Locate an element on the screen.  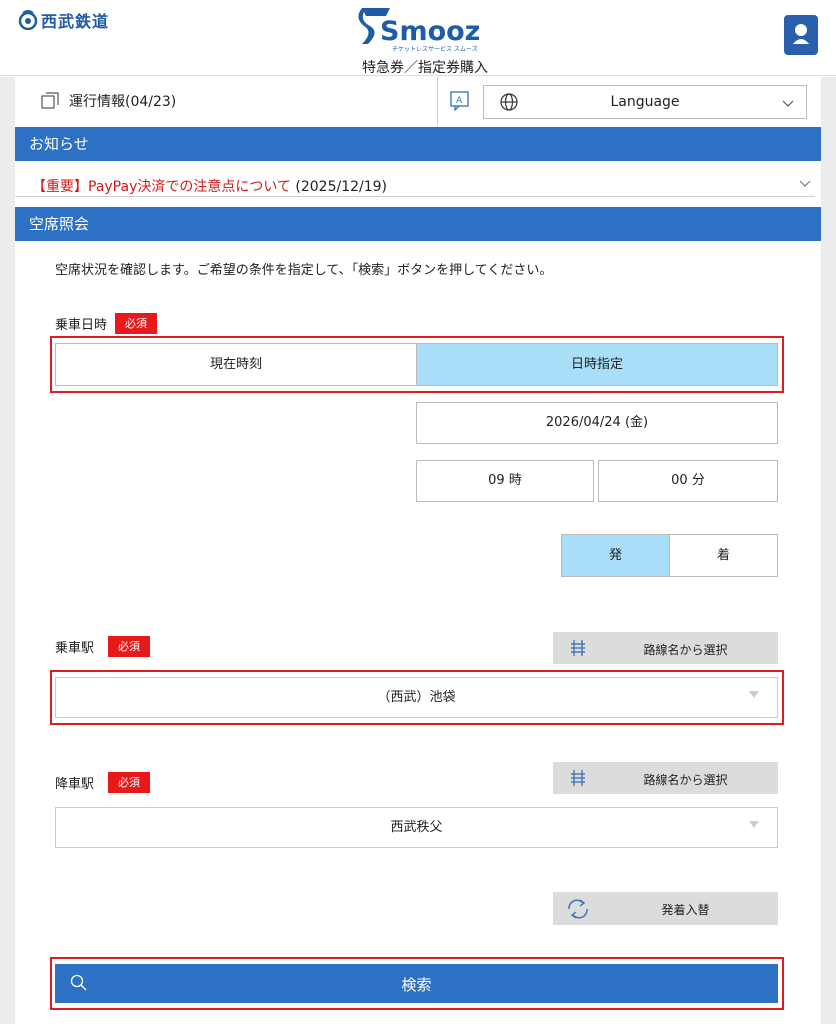
smooz-tagline: チケットレスサービス スムーズ is located at coordinates (435, 49).